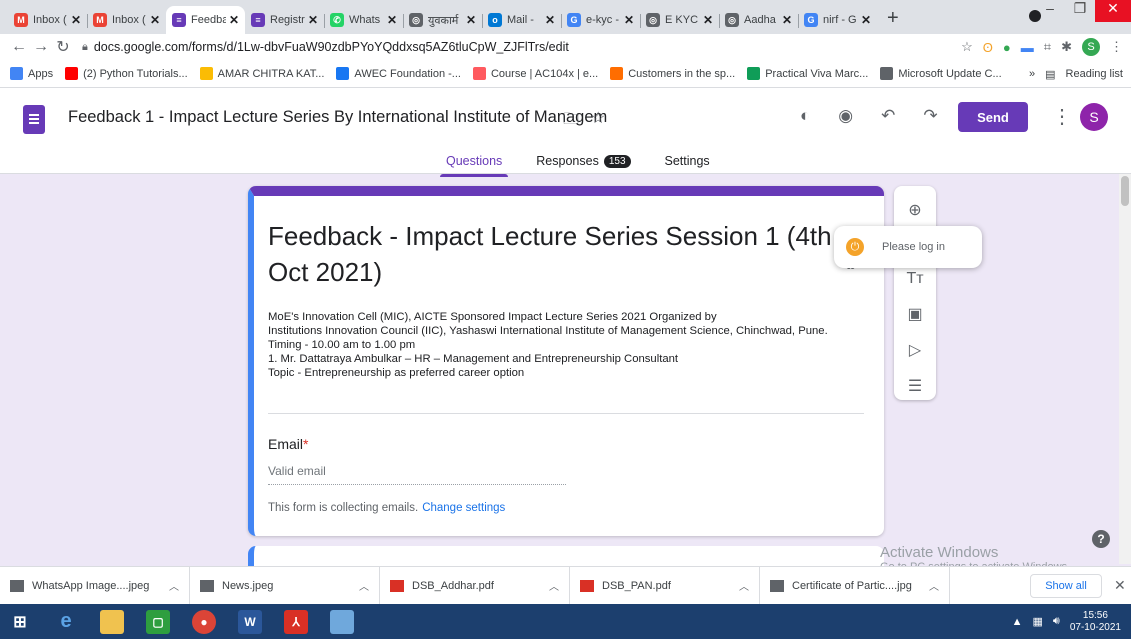 Image resolution: width=1131 pixels, height=639 pixels. I want to click on taskbar-word: W, so click(250, 621).